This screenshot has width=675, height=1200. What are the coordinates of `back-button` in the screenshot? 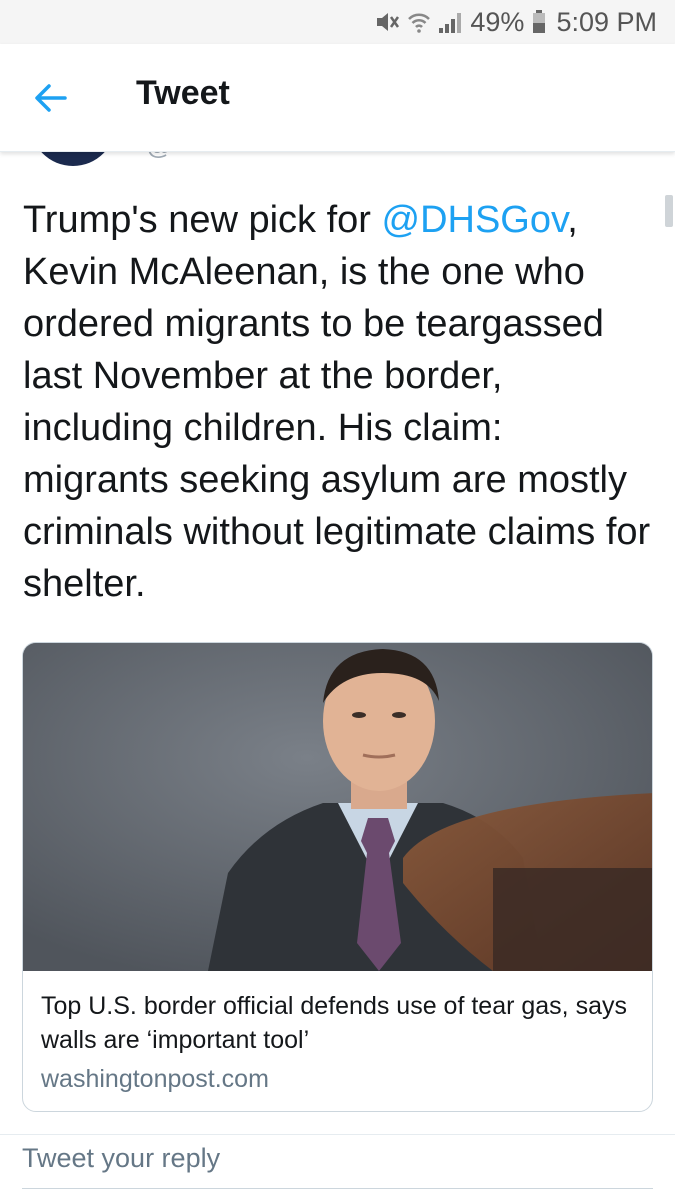 It's located at (50, 98).